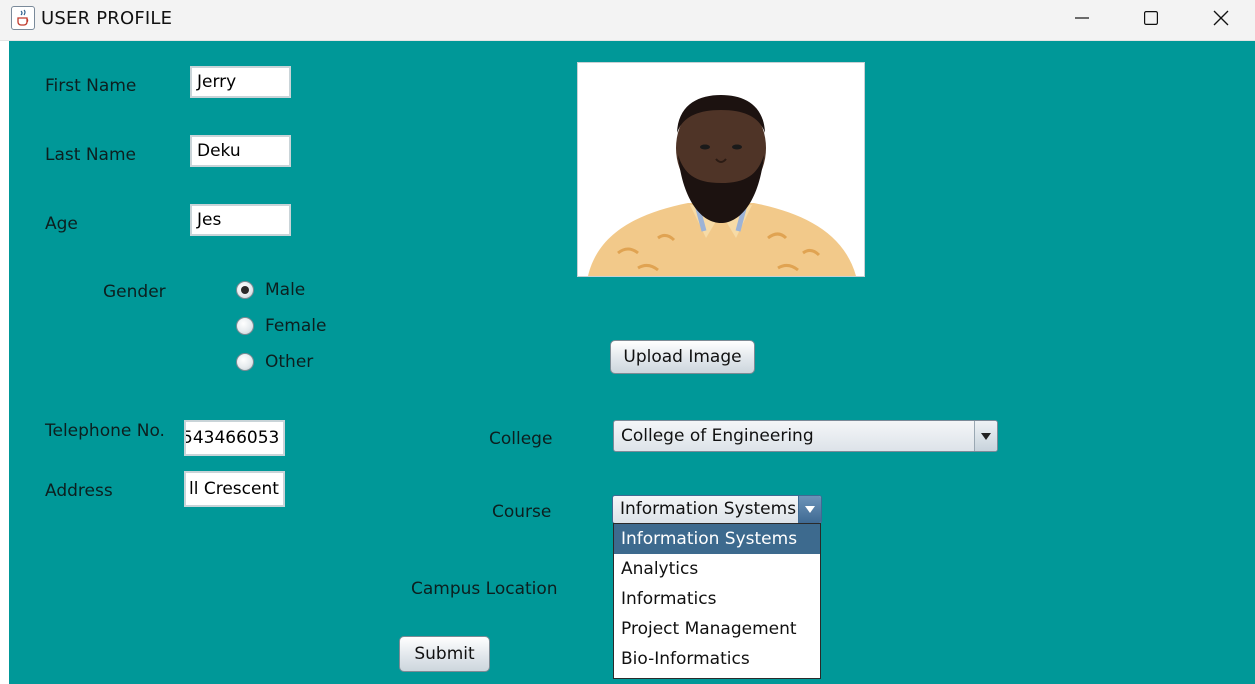 The image size is (1255, 684). Describe the element at coordinates (484, 589) in the screenshot. I see `campus-location-label: Campus Location` at that location.